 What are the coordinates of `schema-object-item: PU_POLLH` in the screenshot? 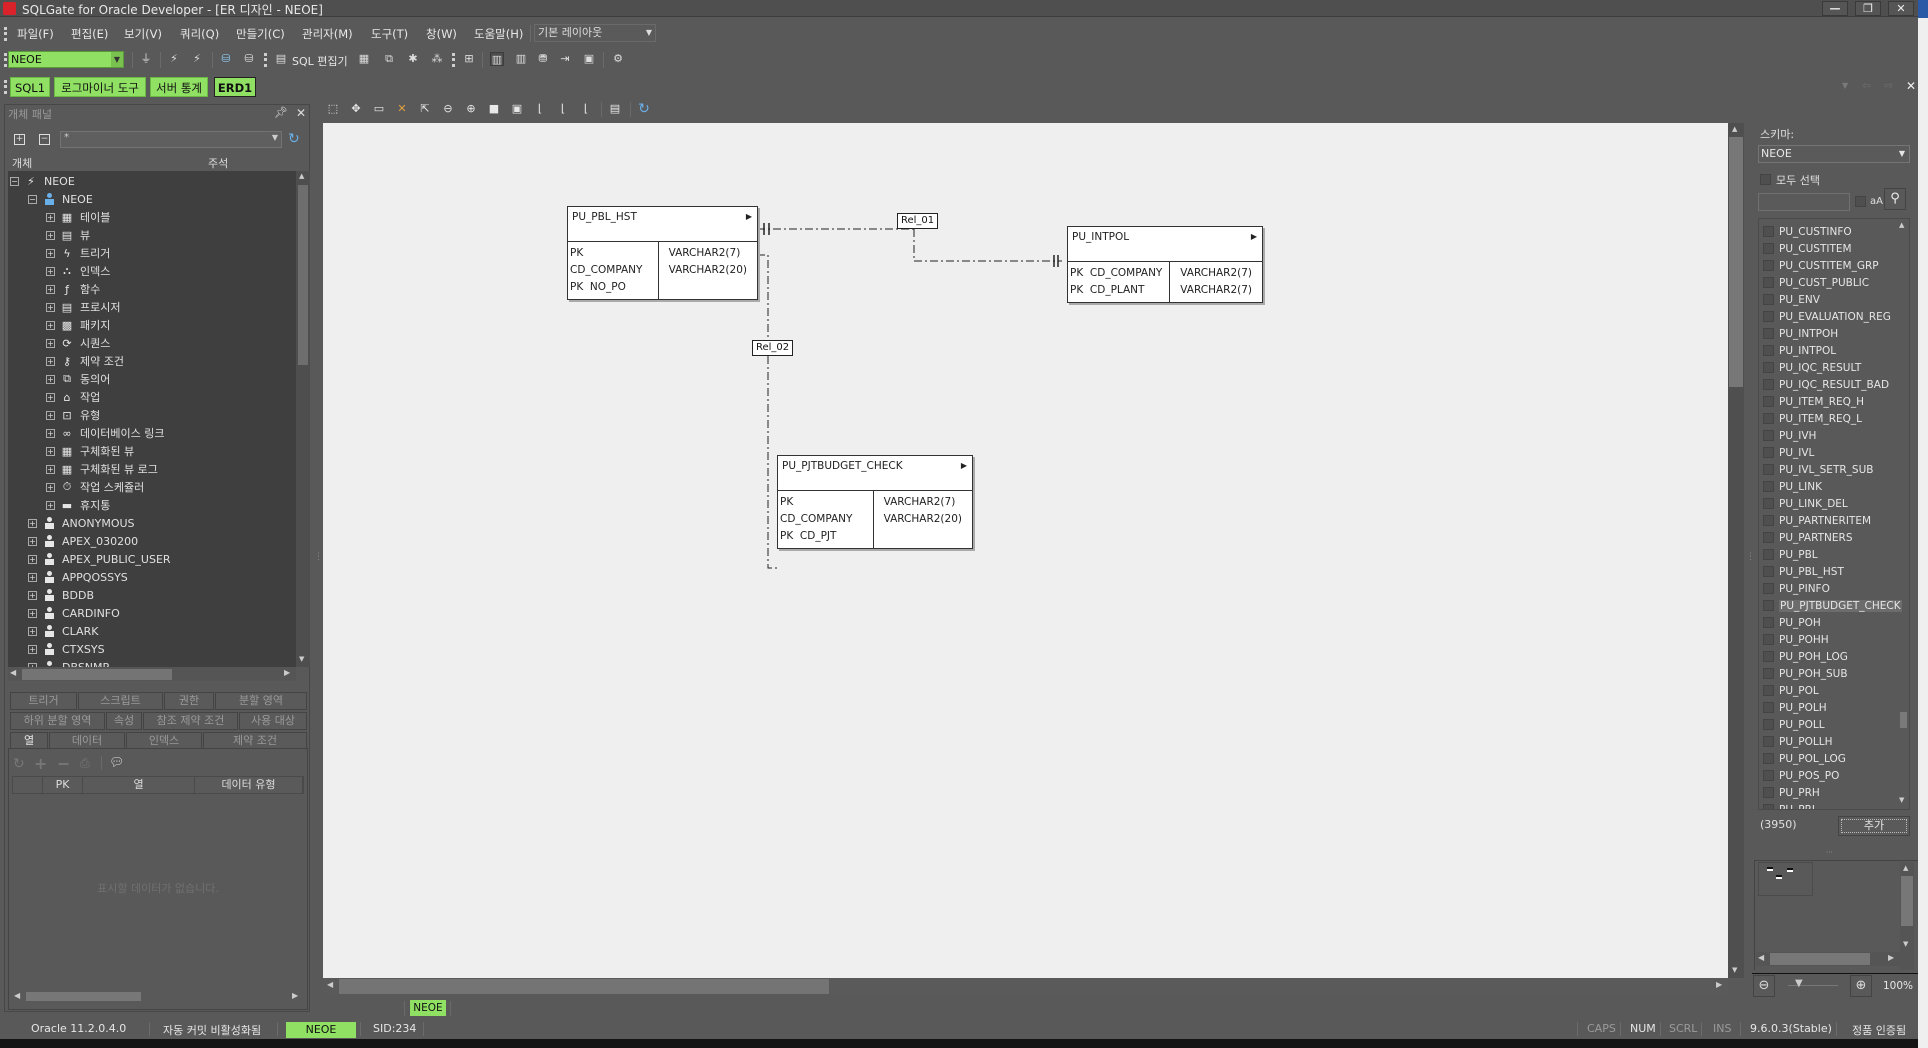 It's located at (1797, 741).